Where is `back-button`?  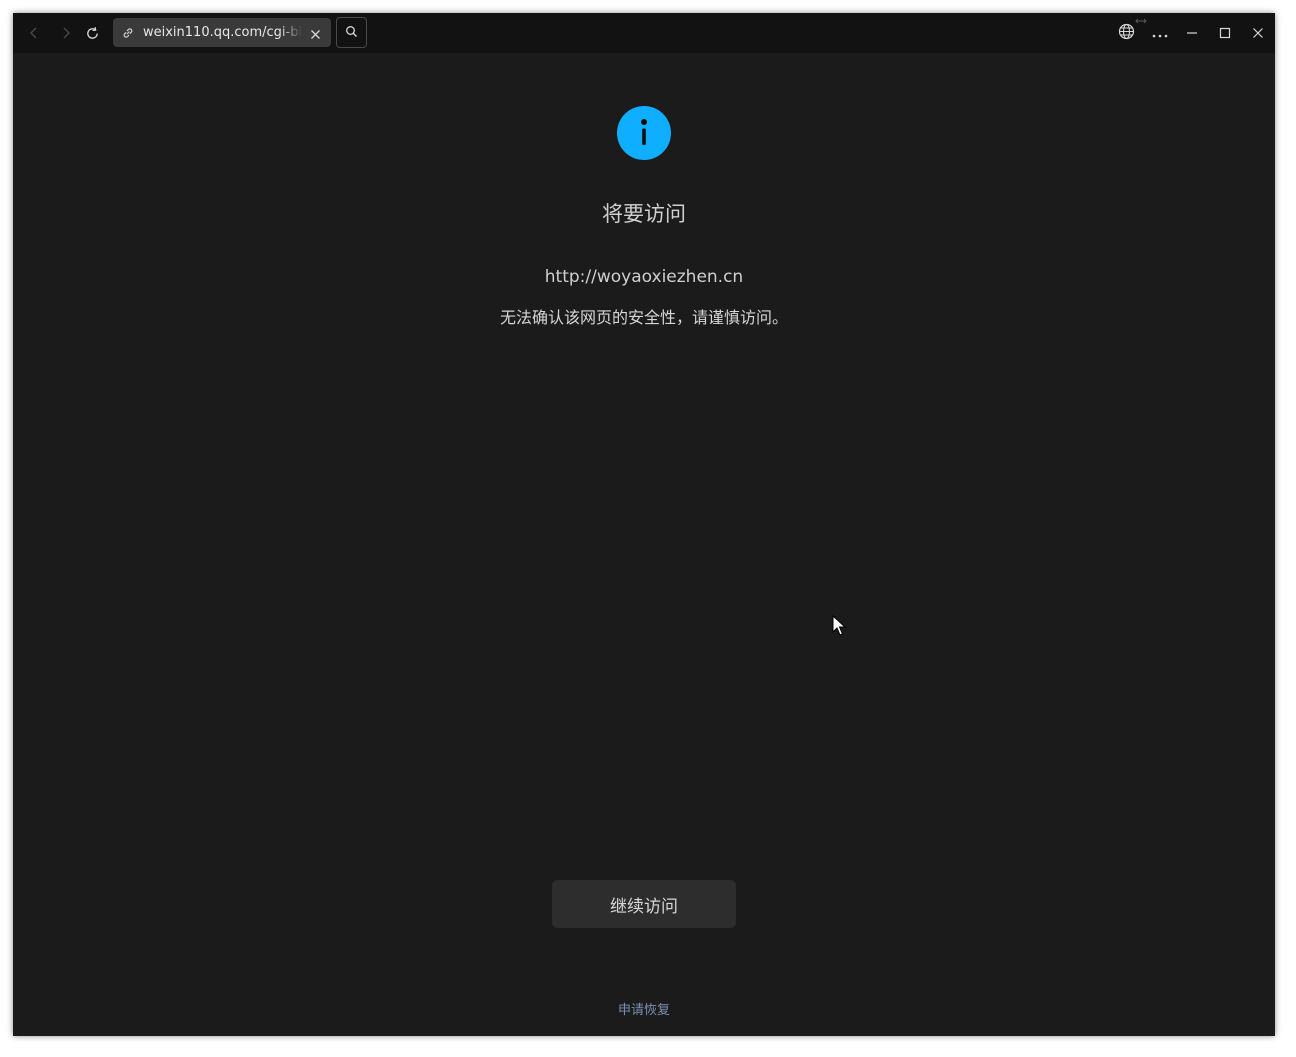 back-button is located at coordinates (34, 33).